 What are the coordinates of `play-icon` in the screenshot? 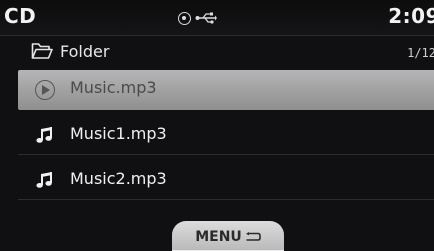 It's located at (45, 90).